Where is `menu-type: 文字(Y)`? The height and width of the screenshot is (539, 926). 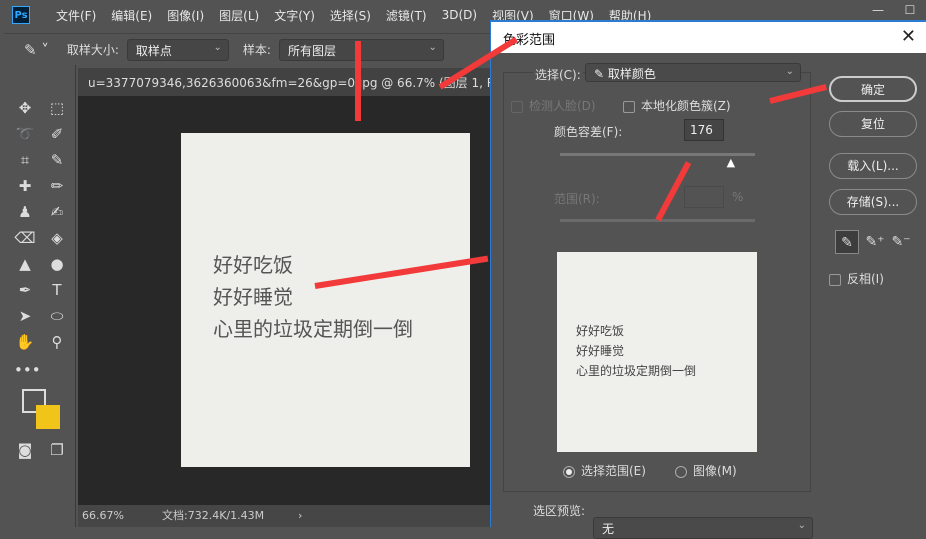 menu-type: 文字(Y) is located at coordinates (294, 15).